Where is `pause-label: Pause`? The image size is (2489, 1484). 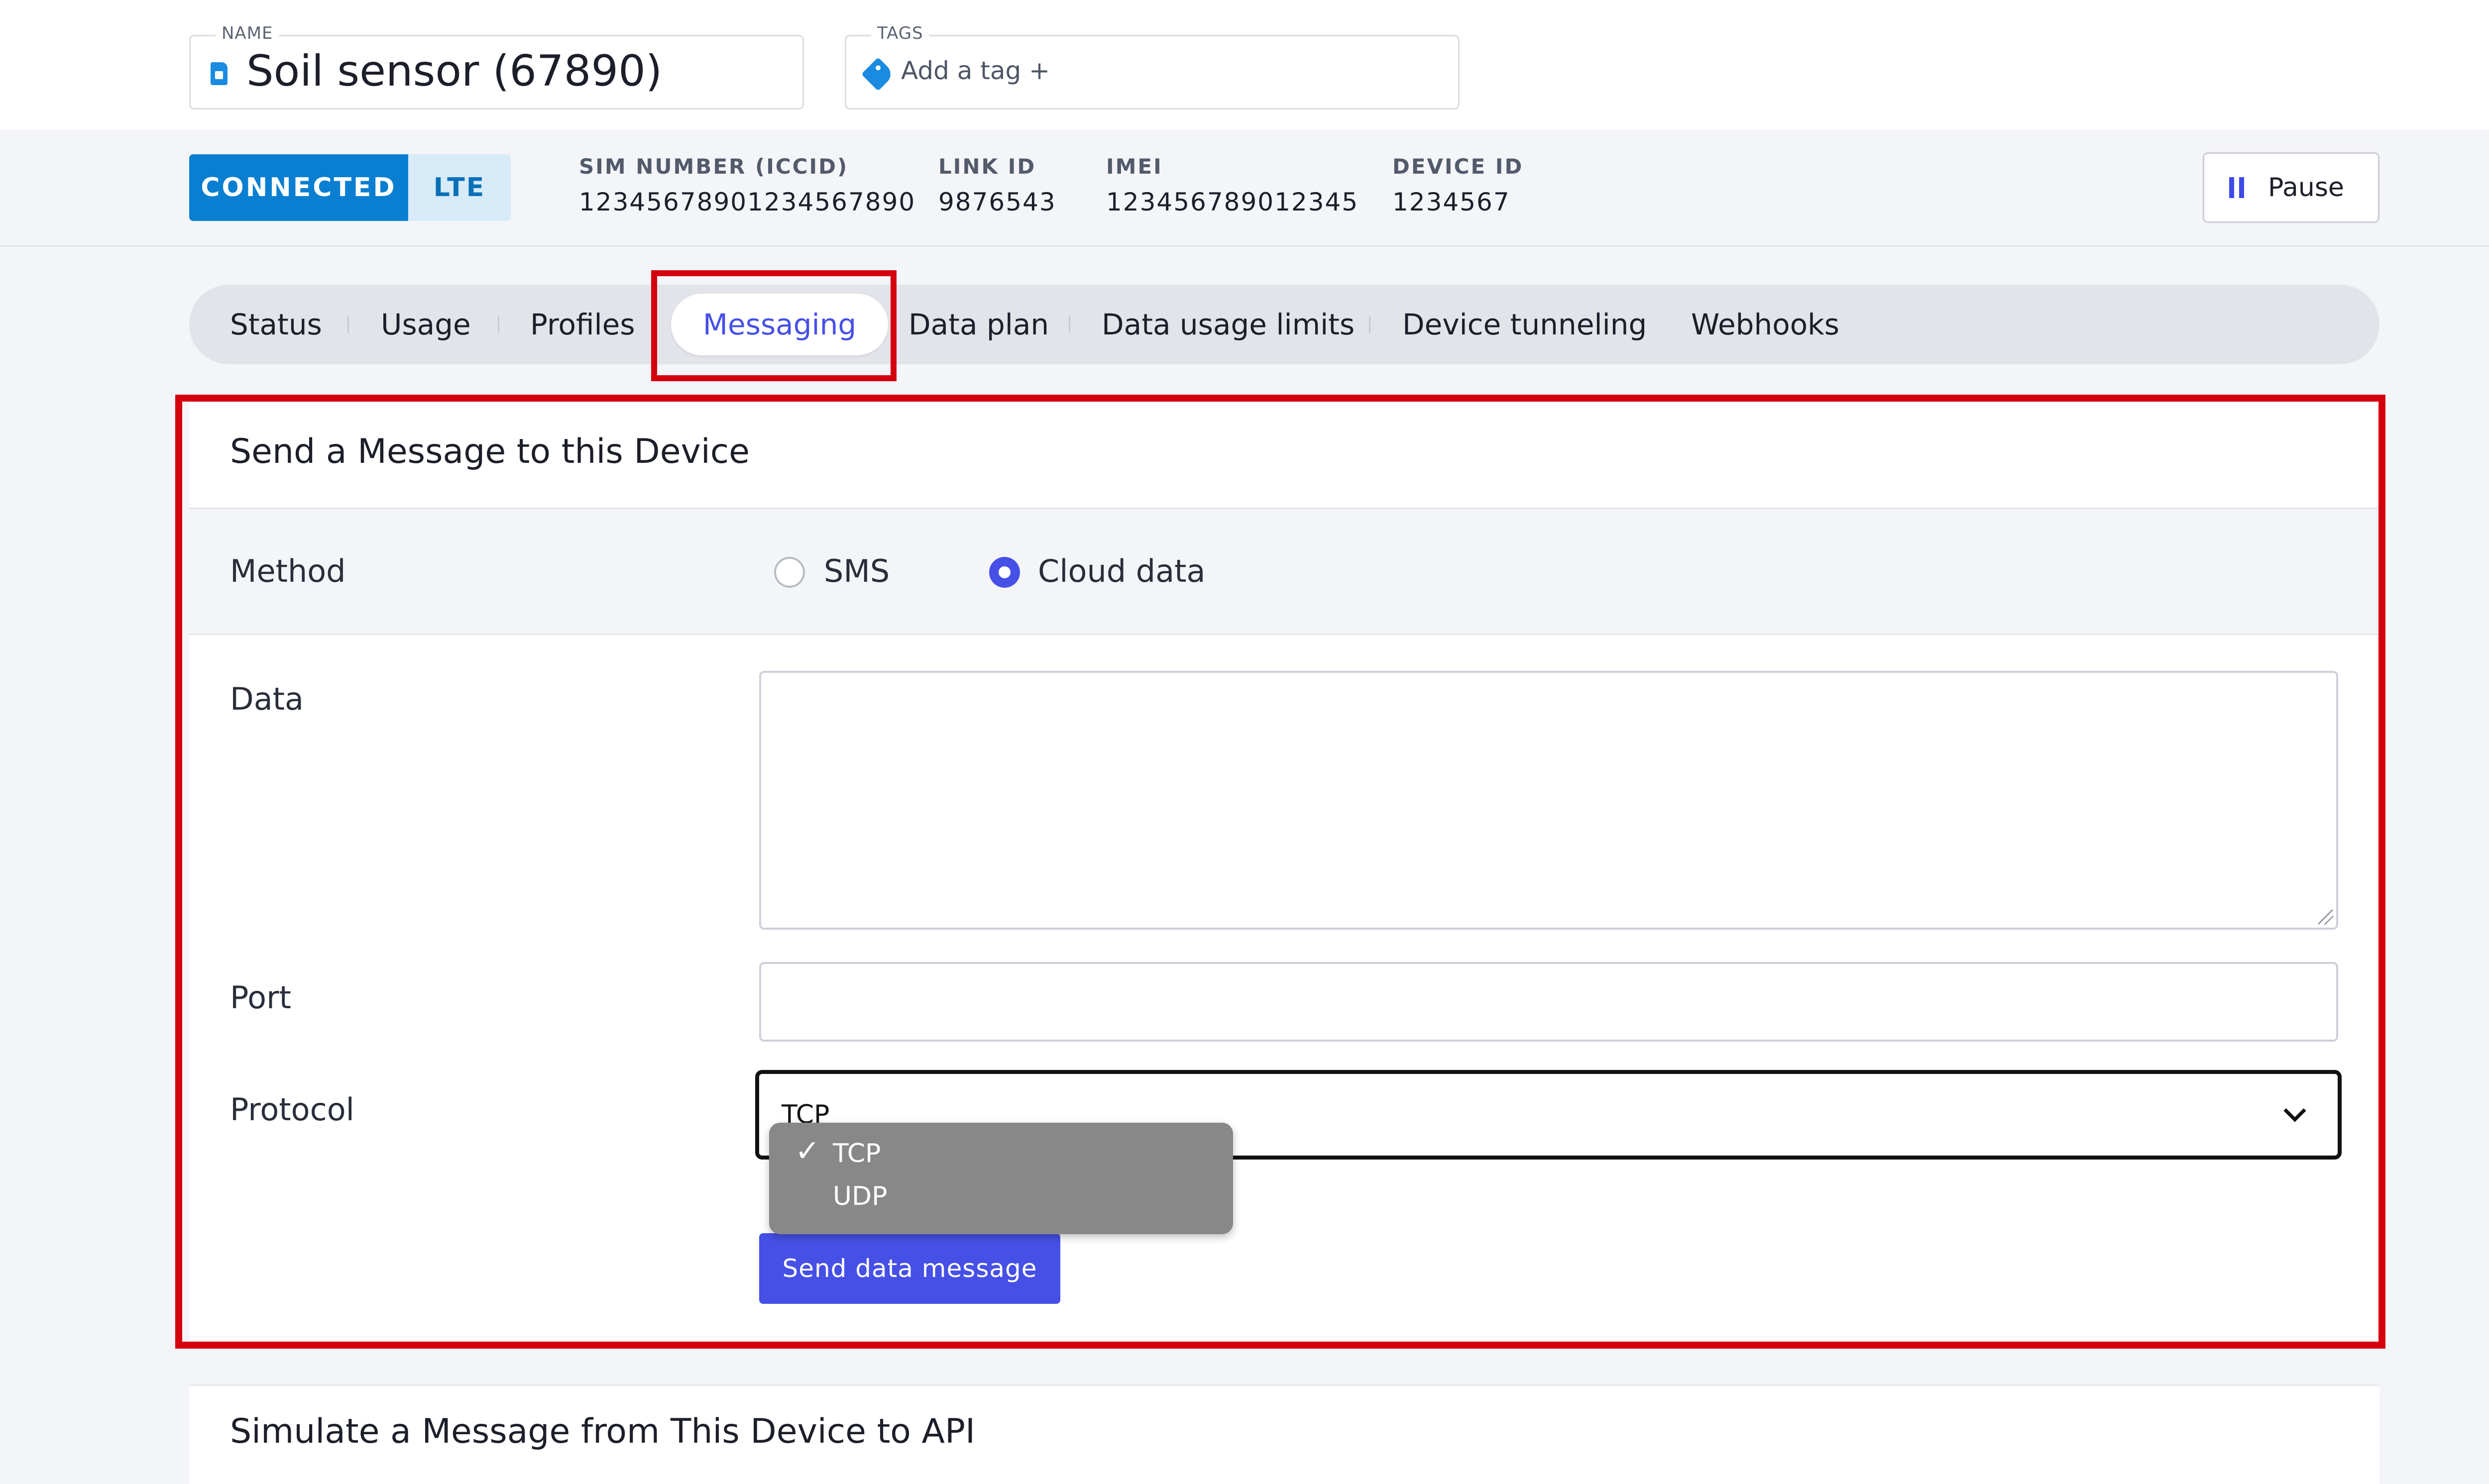
pause-label: Pause is located at coordinates (2306, 188).